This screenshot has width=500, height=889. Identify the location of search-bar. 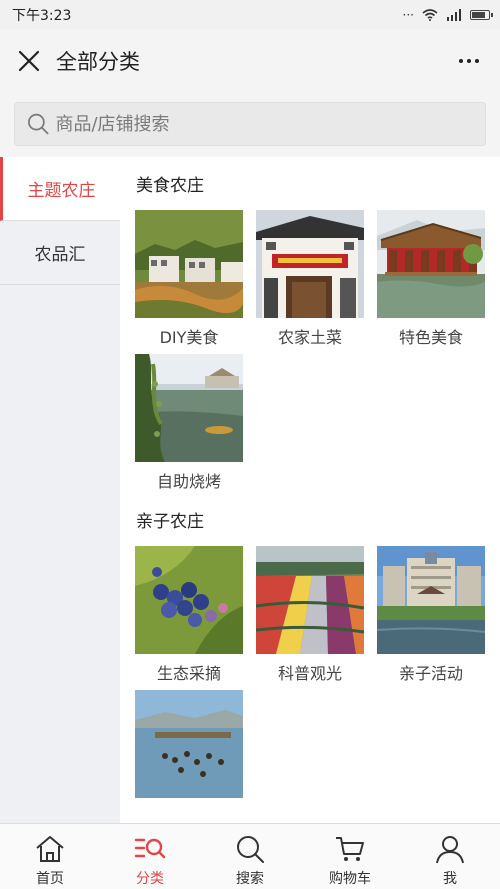
(250, 124).